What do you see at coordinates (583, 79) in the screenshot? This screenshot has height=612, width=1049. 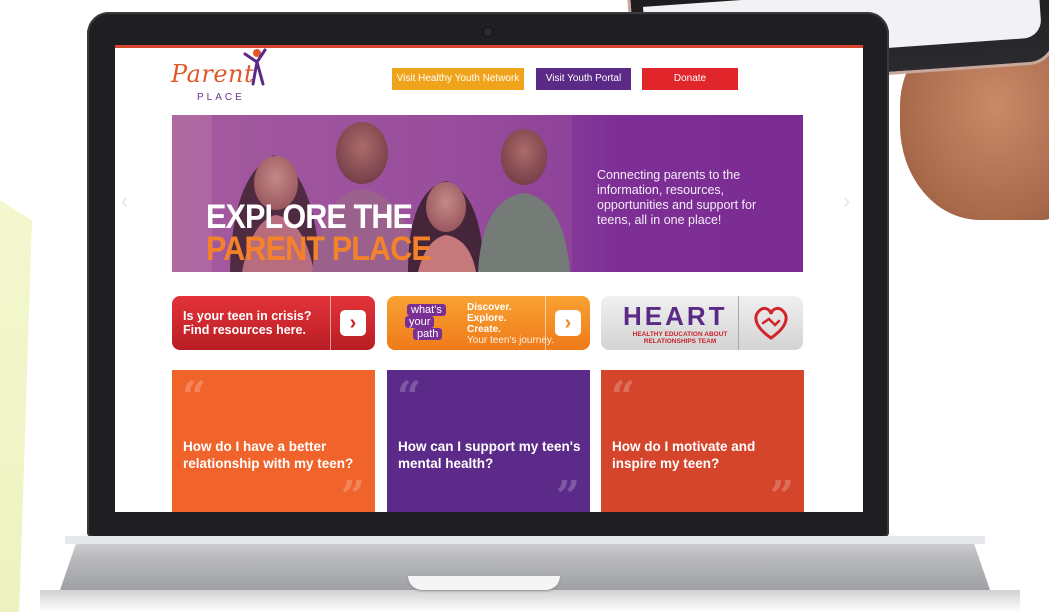 I see `visit-youth-portal-button: Visit Youth Portal` at bounding box center [583, 79].